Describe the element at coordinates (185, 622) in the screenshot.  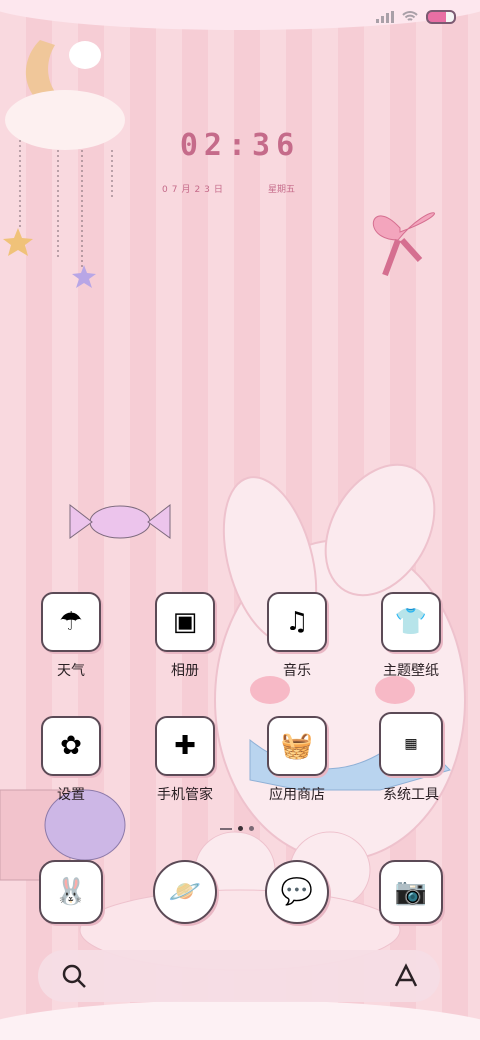
I see `album-icon: ▣` at that location.